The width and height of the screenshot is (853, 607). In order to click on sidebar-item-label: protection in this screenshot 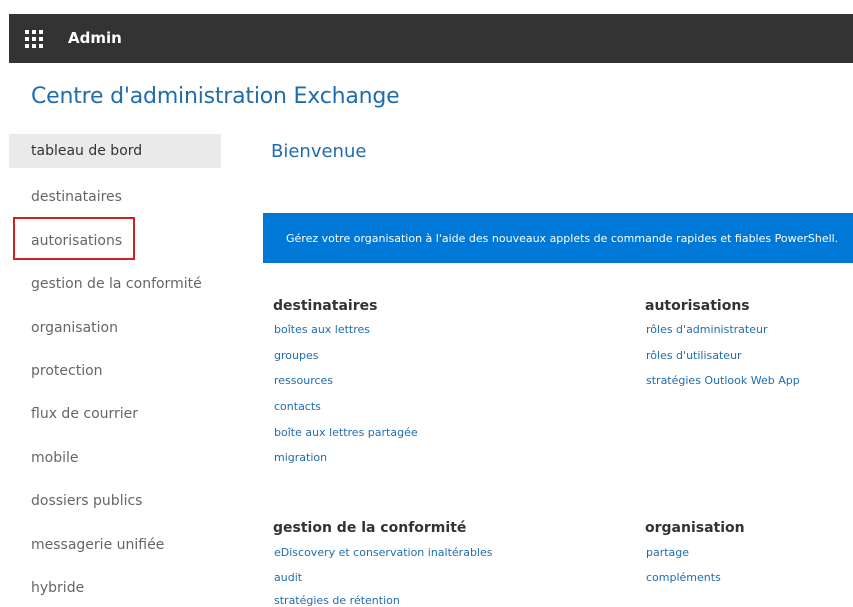, I will do `click(67, 371)`.